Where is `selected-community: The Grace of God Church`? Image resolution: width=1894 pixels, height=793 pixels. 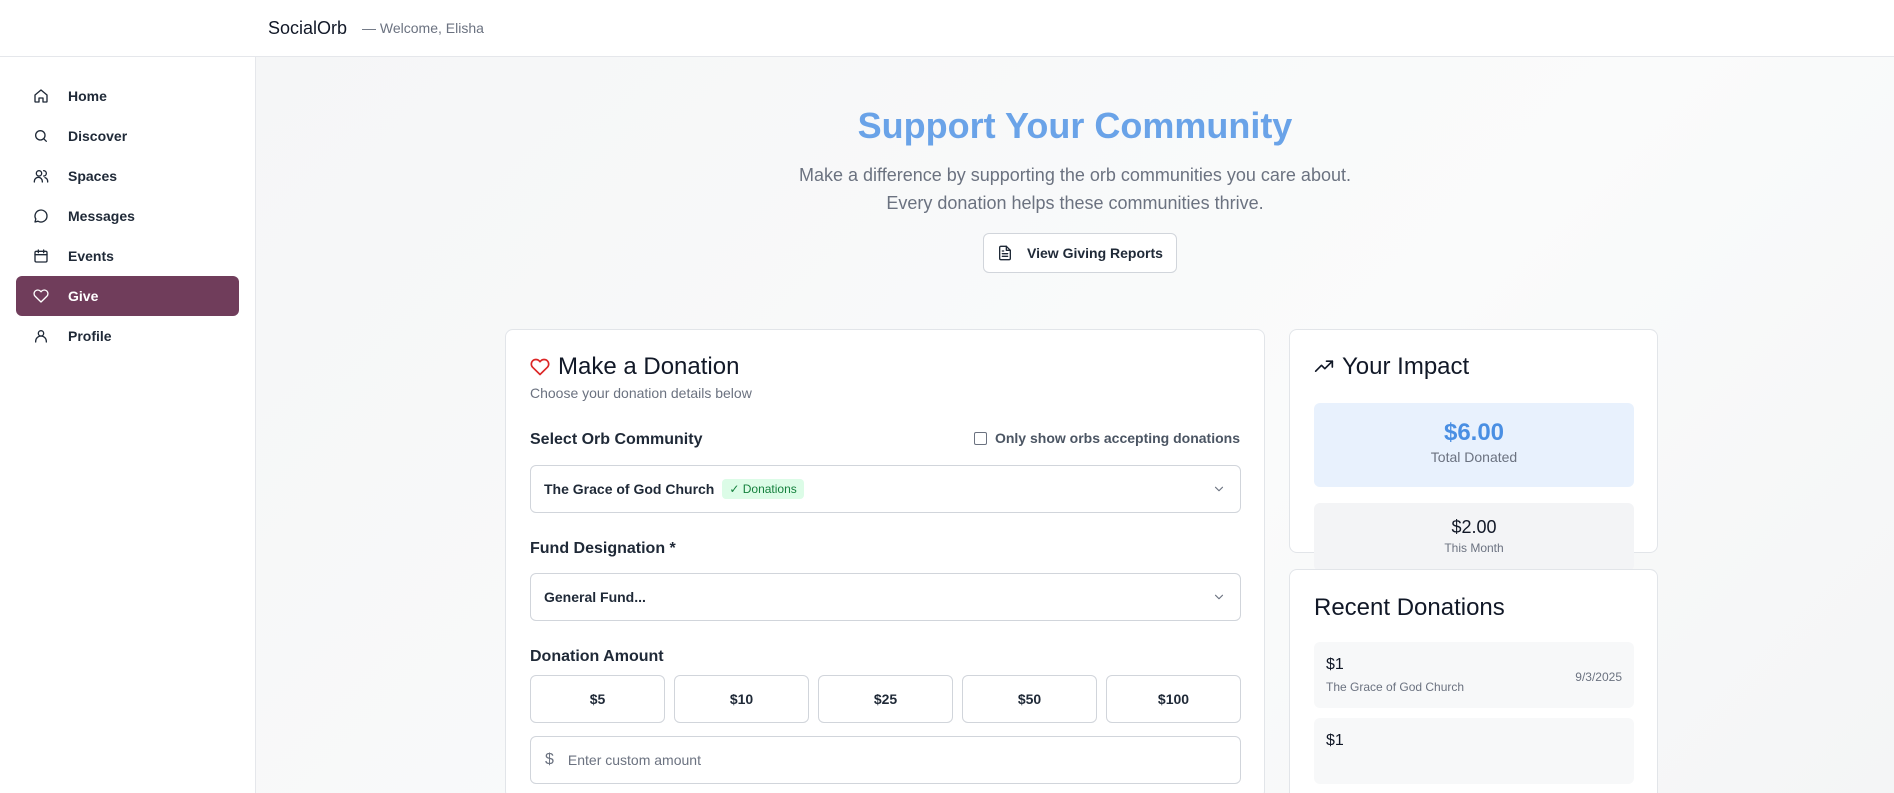
selected-community: The Grace of God Church is located at coordinates (629, 489).